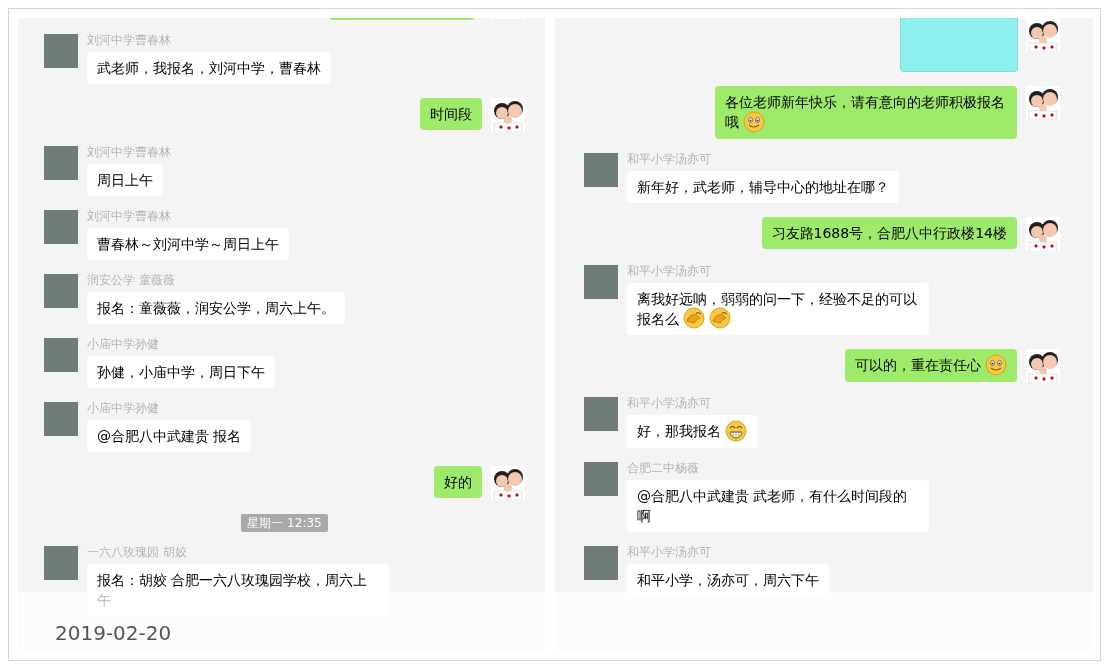 The height and width of the screenshot is (669, 1109). What do you see at coordinates (778, 505) in the screenshot?
I see `chat-bubble: @合肥八中武建贵 武老师，有什么时间段的啊` at bounding box center [778, 505].